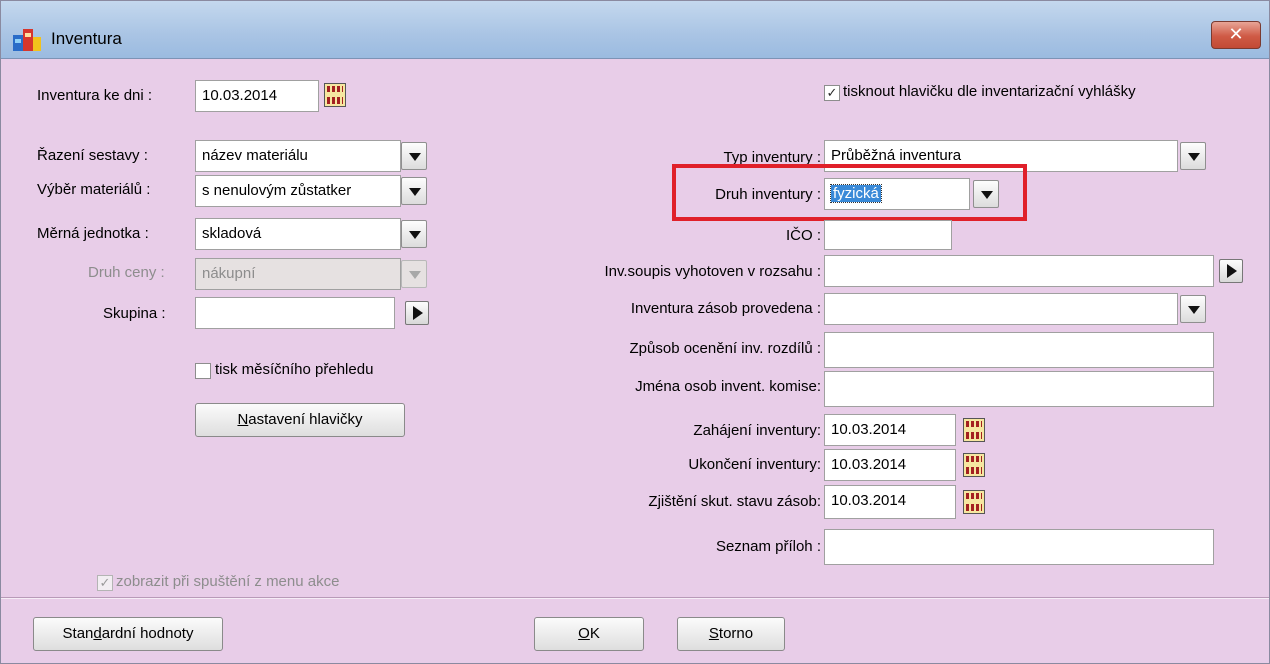  I want to click on soupis-field, so click(1019, 271).